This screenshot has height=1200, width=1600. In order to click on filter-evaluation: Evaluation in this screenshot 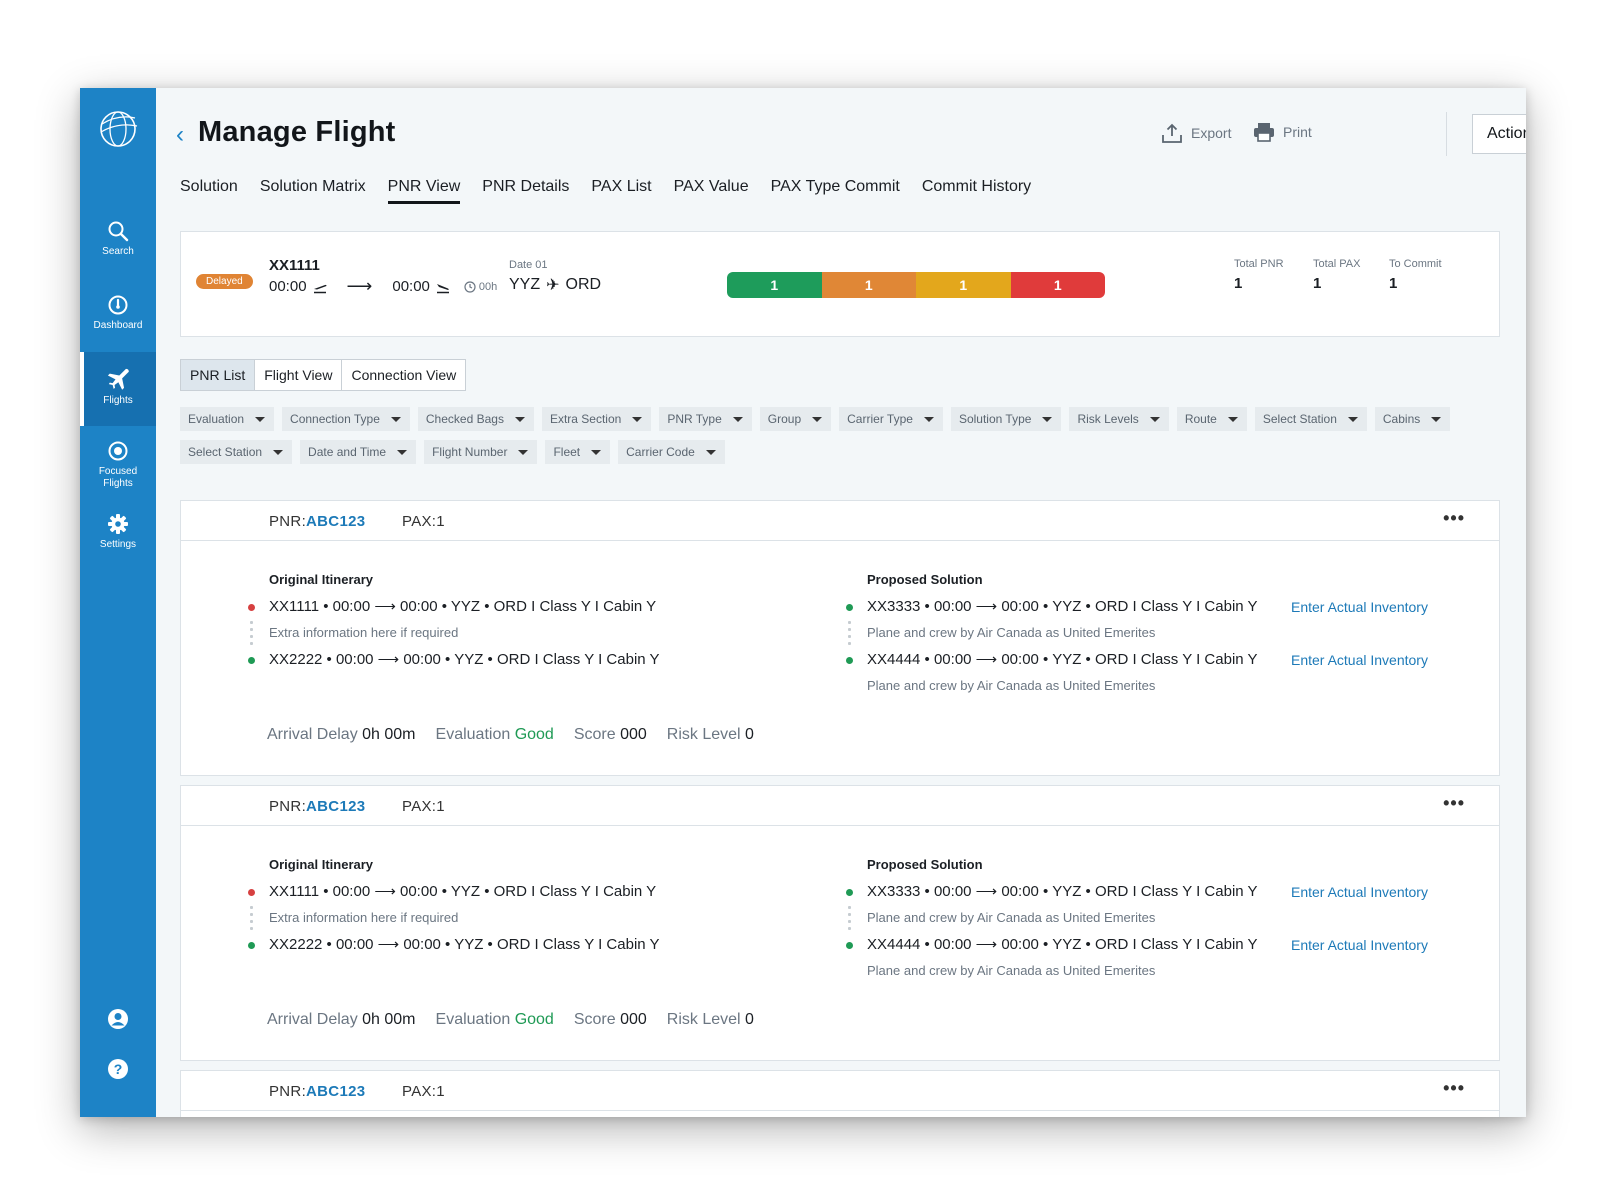, I will do `click(227, 419)`.